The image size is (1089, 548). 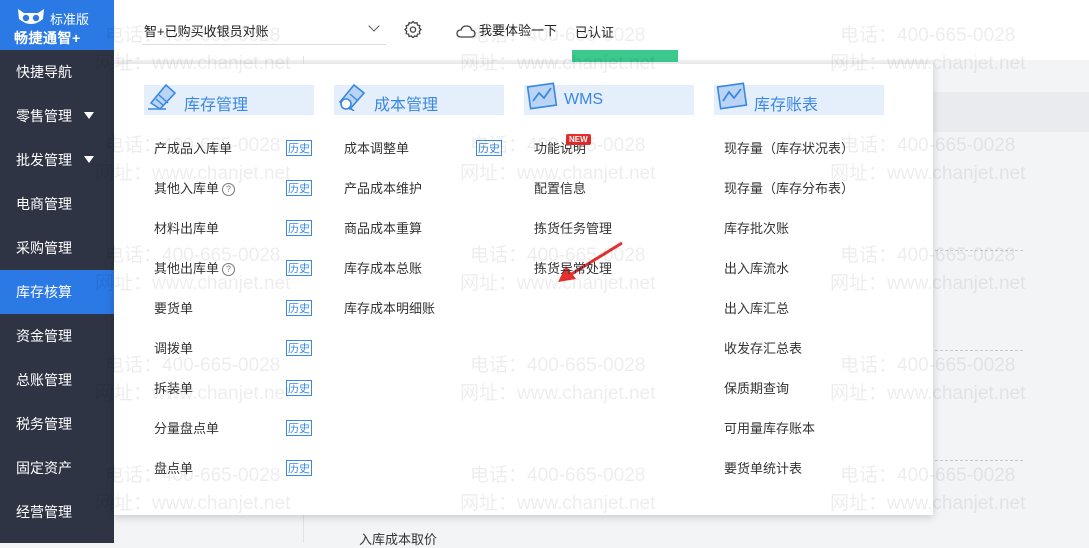 I want to click on menu-column-title: 成本管理, so click(x=406, y=105).